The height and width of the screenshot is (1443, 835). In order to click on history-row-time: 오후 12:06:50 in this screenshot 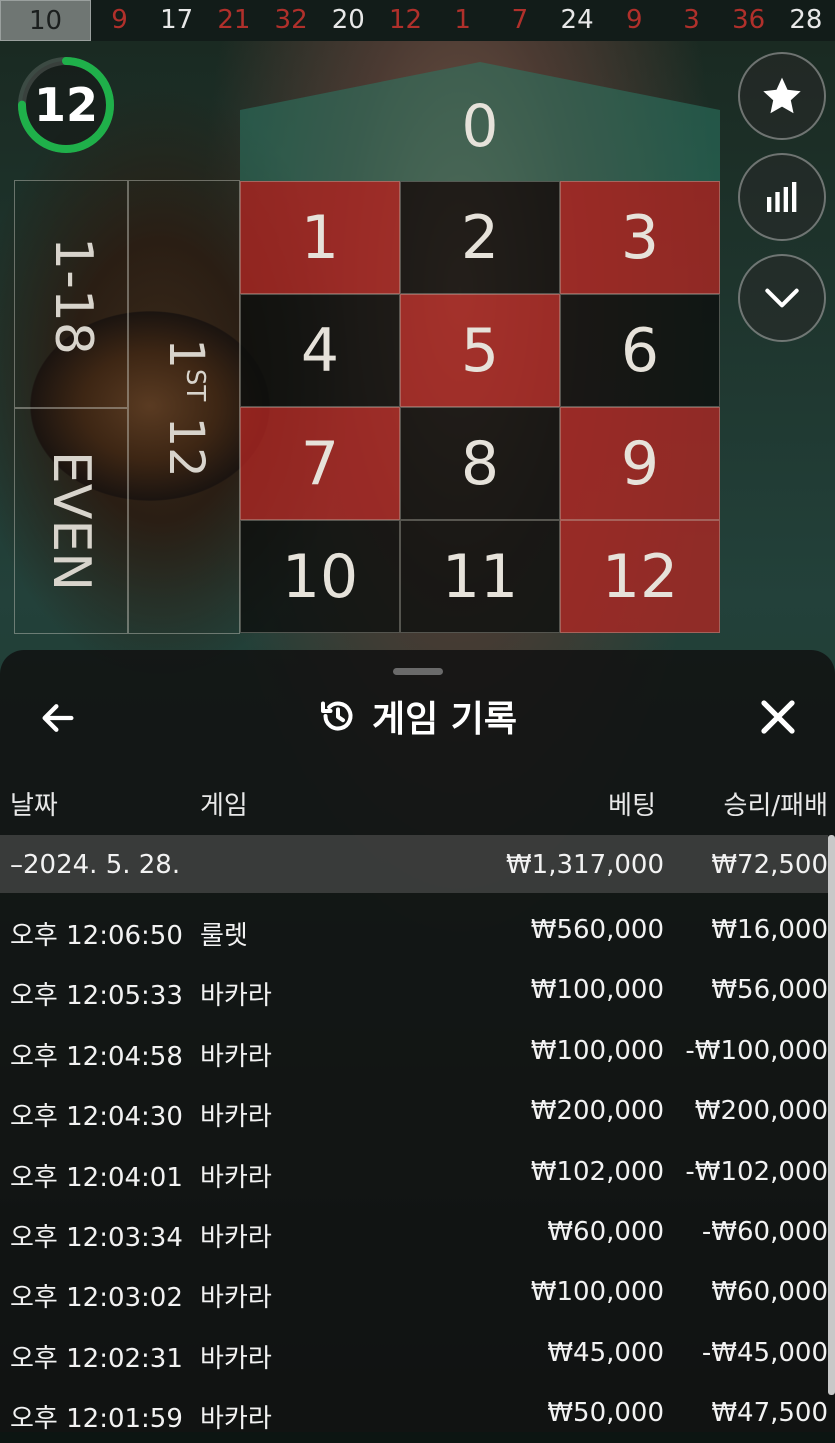, I will do `click(96, 936)`.